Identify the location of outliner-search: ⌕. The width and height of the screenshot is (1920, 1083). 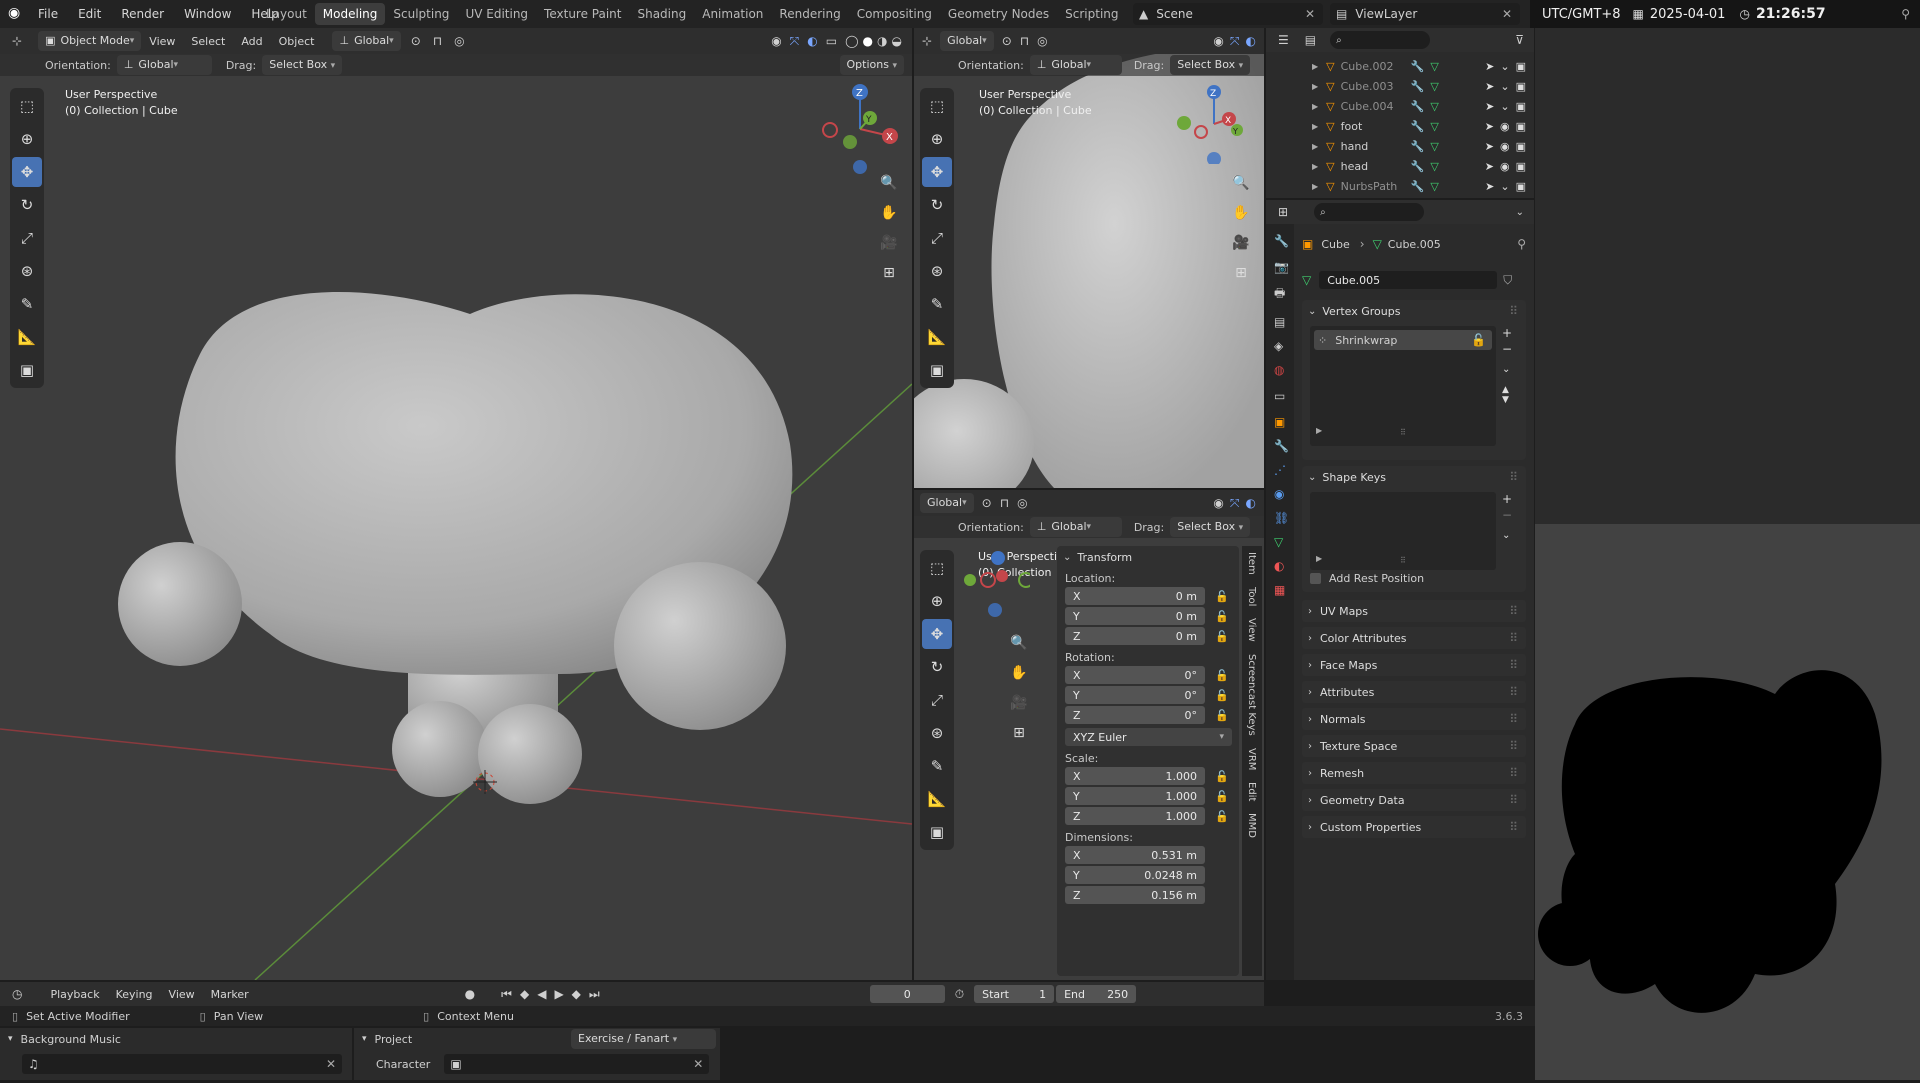
(1380, 40).